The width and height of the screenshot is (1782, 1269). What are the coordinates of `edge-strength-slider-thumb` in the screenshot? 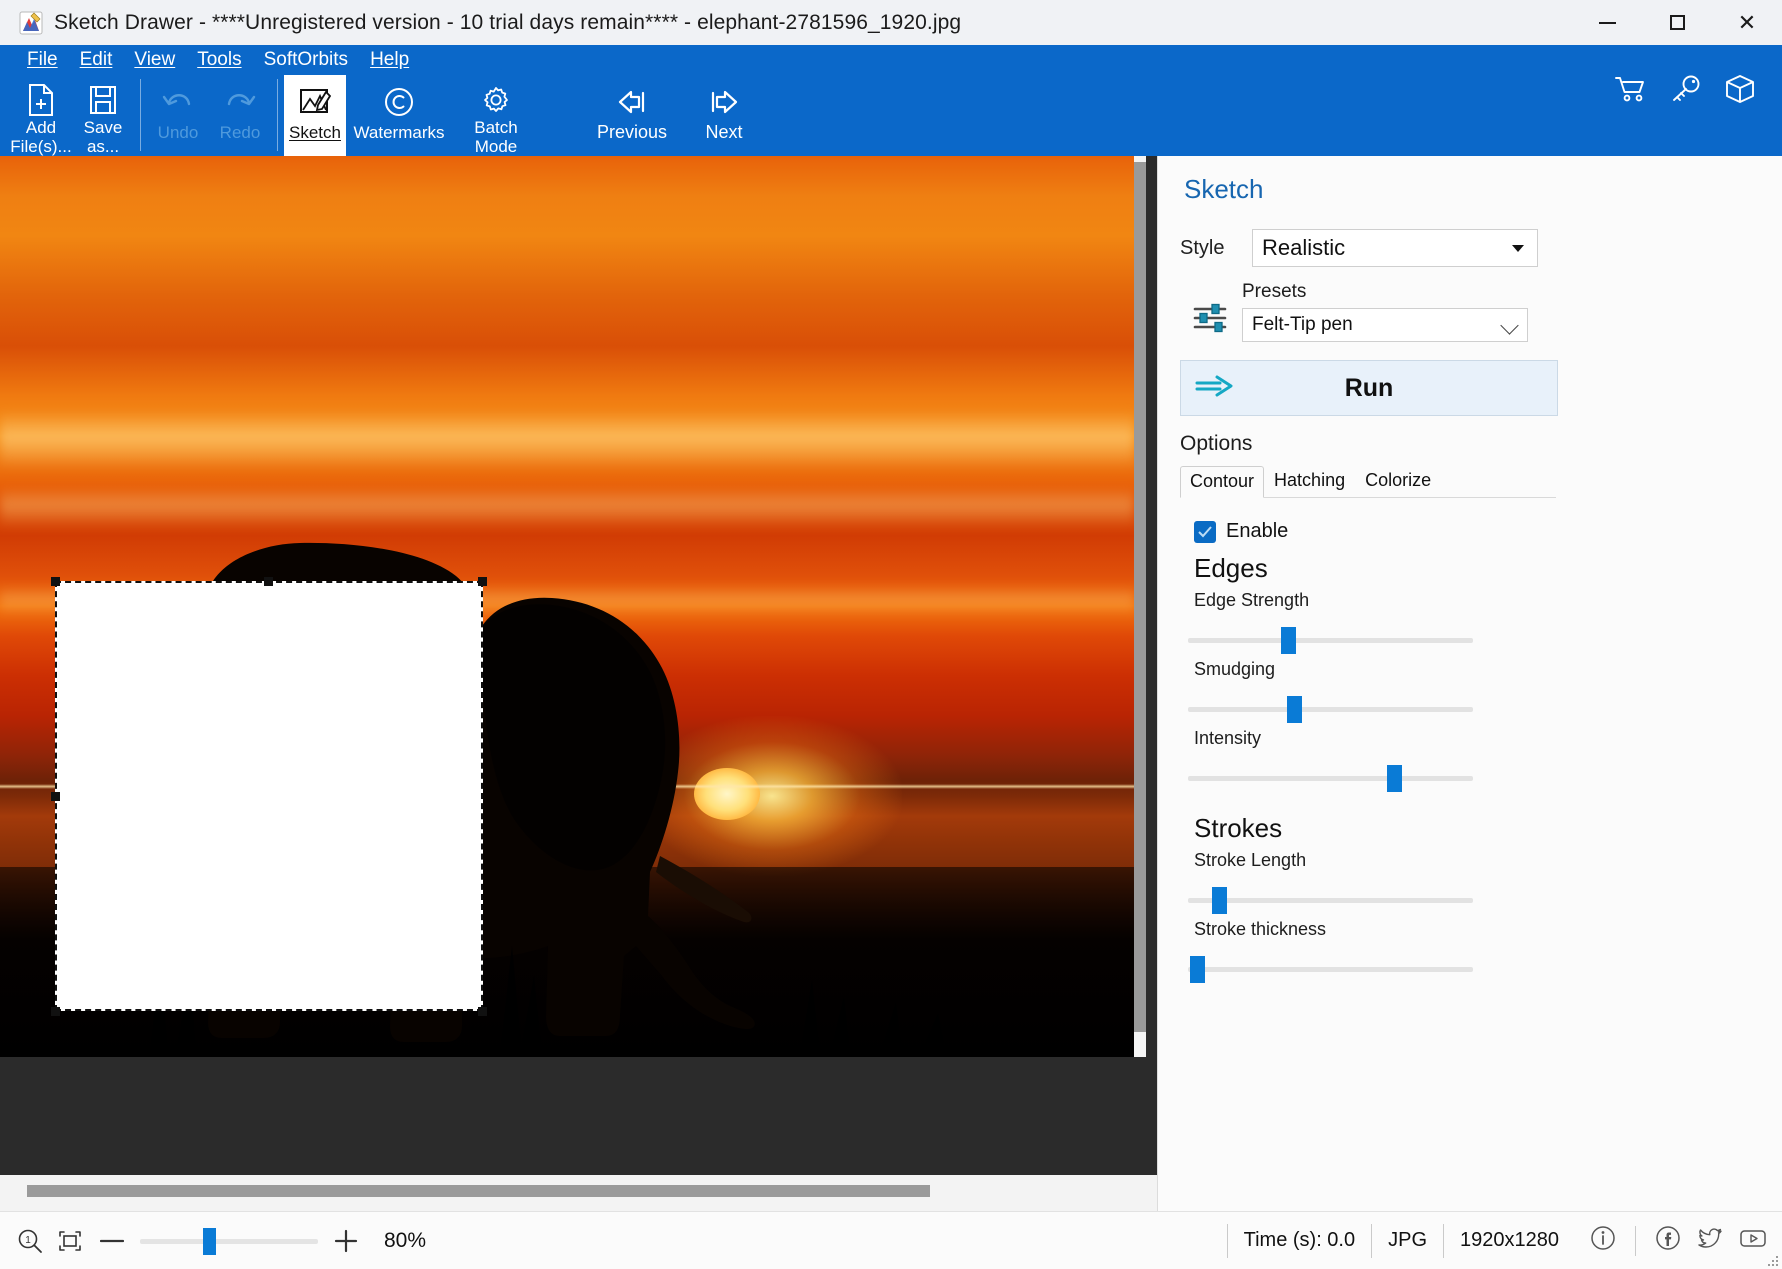 It's located at (1288, 640).